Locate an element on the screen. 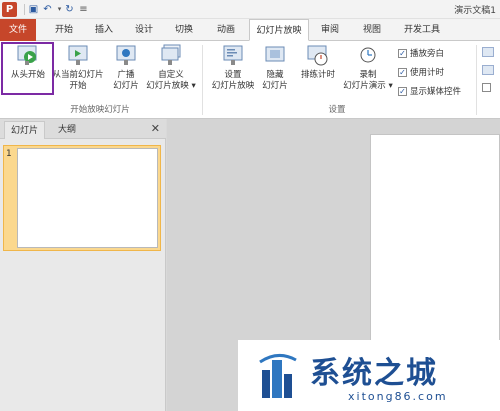  record-dropdown-icon: ▾ is located at coordinates (390, 86).